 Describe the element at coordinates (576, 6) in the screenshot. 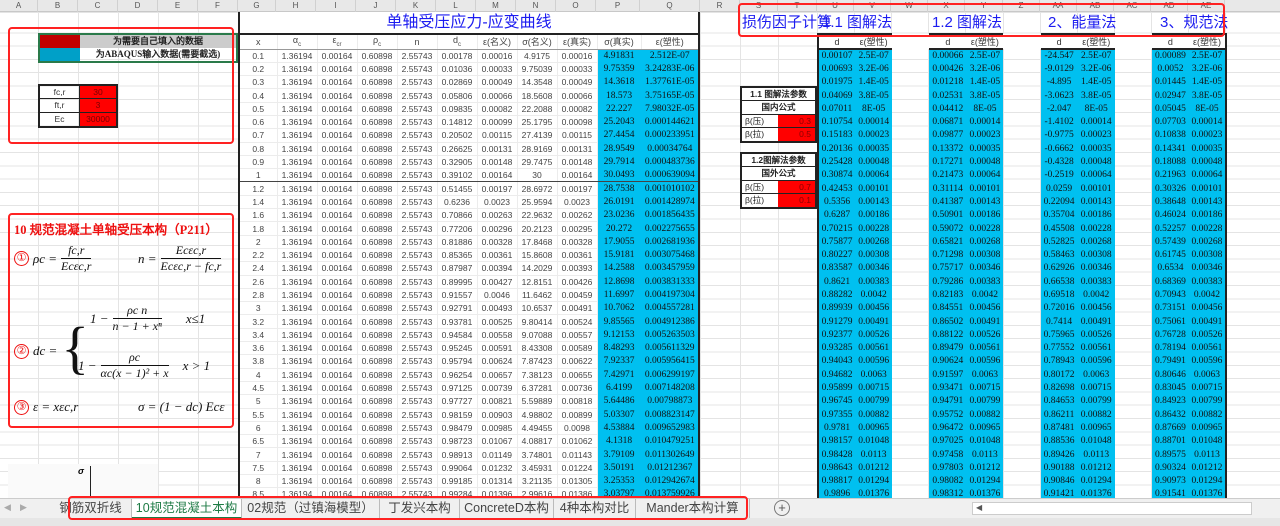

I see `column-header-O: O` at that location.